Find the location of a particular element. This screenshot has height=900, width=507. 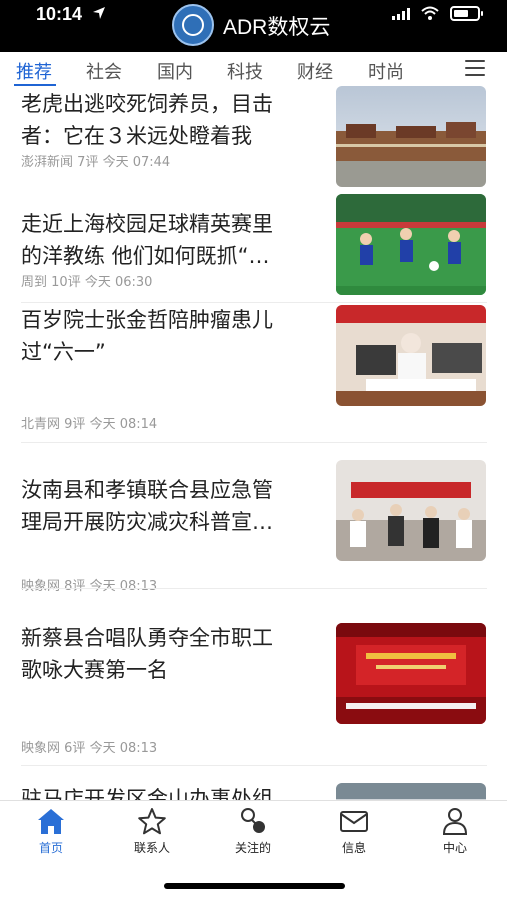

news-source: 北青网 is located at coordinates (41, 424).